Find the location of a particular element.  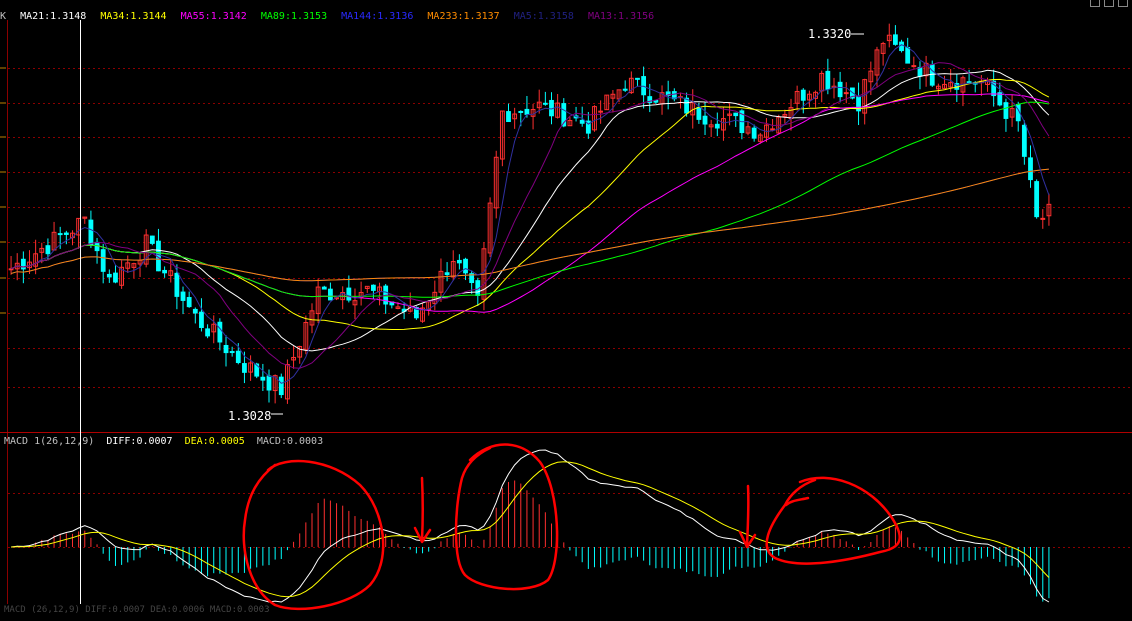

legend-ma5: MA5:1.3158 is located at coordinates (543, 16).